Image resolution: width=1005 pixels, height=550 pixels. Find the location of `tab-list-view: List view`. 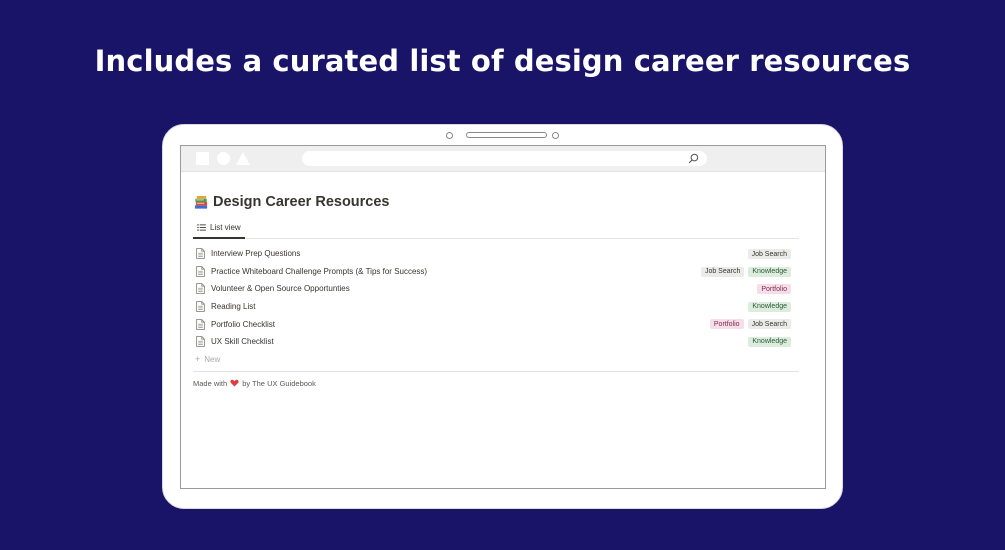

tab-list-view: List view is located at coordinates (219, 229).